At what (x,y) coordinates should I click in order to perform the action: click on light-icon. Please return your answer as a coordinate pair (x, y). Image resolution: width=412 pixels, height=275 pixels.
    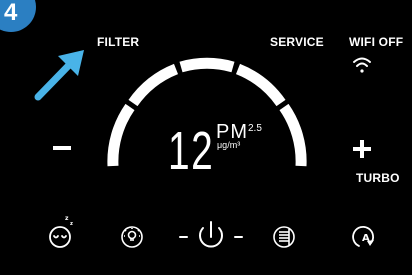
    Looking at the image, I should click on (132, 237).